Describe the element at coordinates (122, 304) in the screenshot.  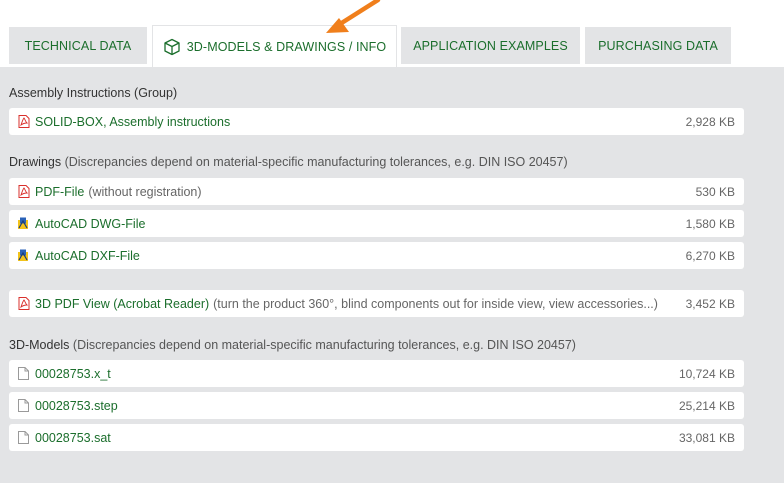
I see `file-link: 3D PDF View (Acrobat Reader)` at that location.